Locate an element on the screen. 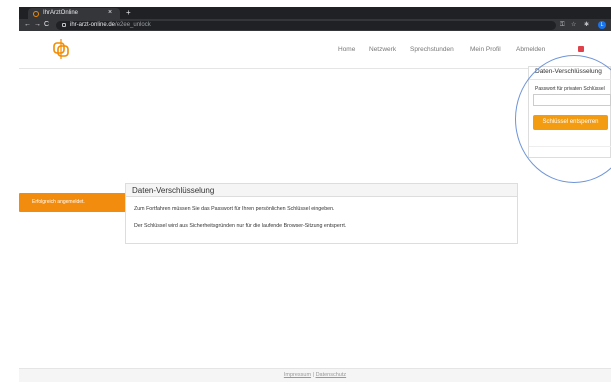 Image resolution: width=611 pixels, height=384 pixels. footer-links: Impressum | Datenschutz is located at coordinates (305, 375).